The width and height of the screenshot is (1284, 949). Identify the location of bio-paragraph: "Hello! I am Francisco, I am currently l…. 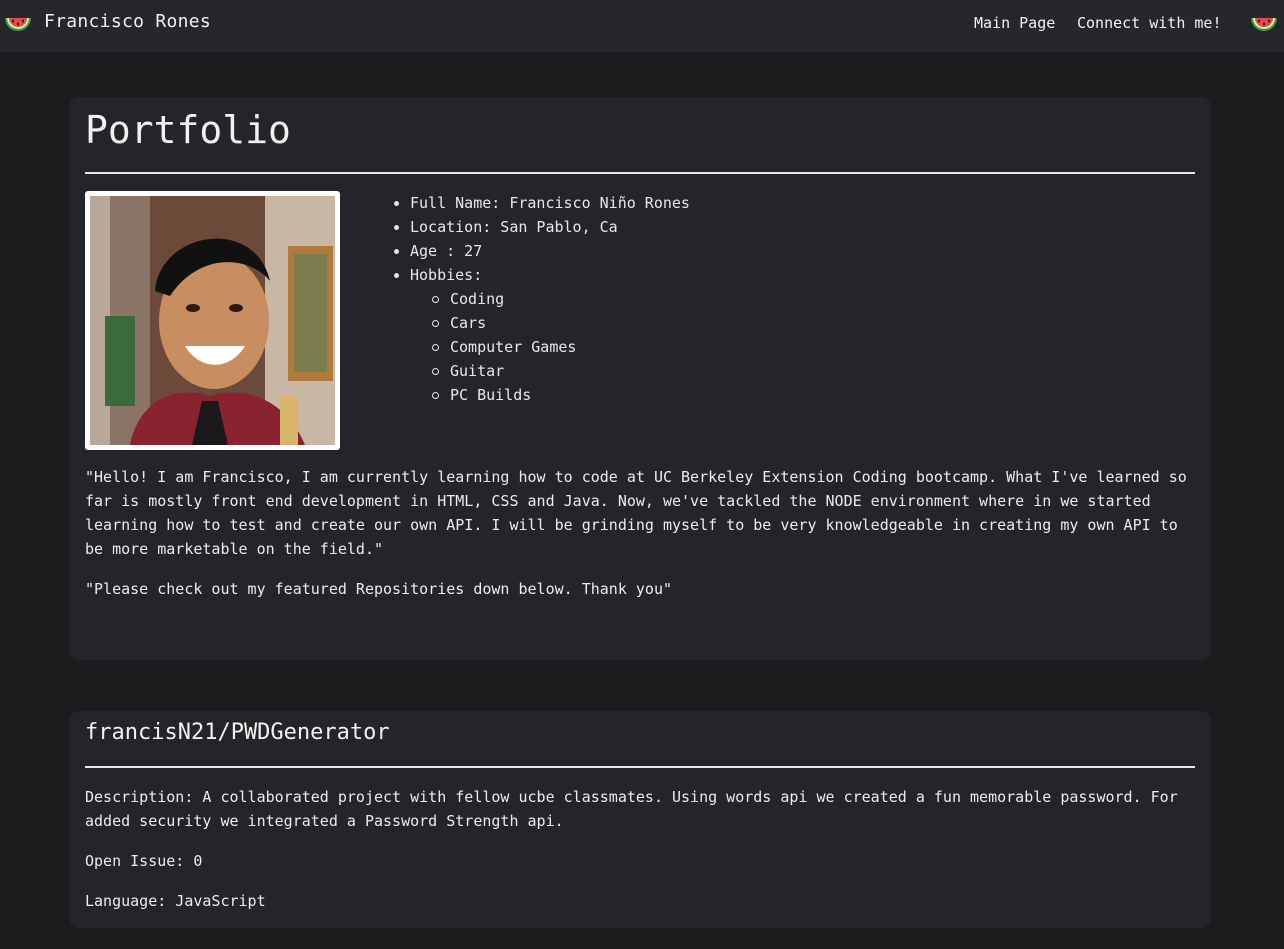
(636, 513).